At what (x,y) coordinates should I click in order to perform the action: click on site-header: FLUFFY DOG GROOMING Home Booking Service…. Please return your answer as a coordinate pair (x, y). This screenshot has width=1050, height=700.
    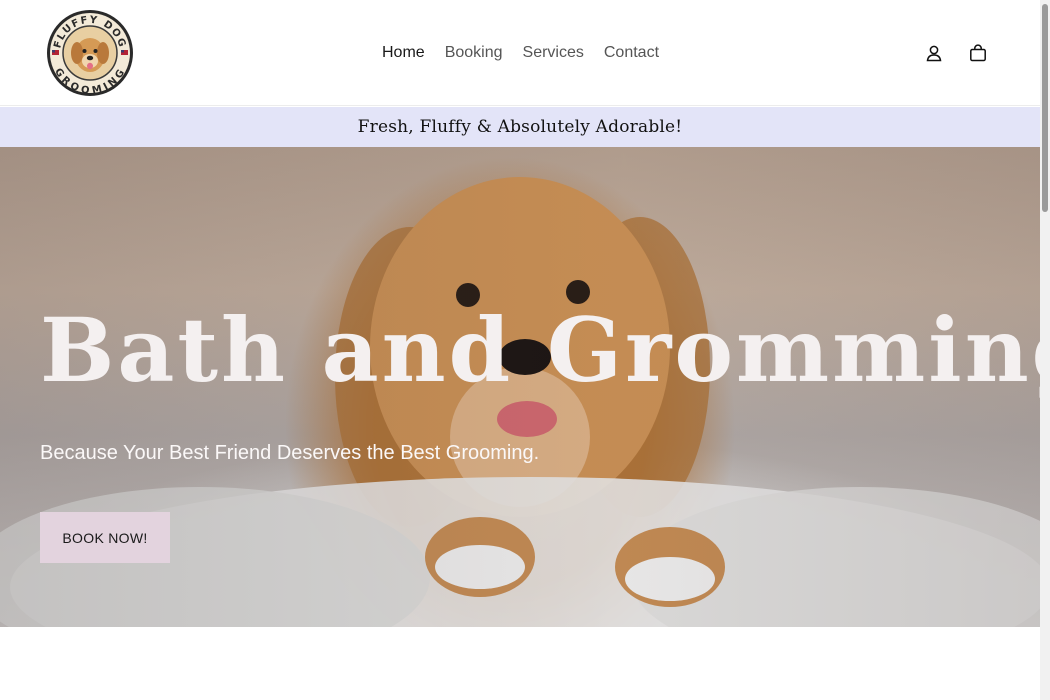
    Looking at the image, I should click on (520, 53).